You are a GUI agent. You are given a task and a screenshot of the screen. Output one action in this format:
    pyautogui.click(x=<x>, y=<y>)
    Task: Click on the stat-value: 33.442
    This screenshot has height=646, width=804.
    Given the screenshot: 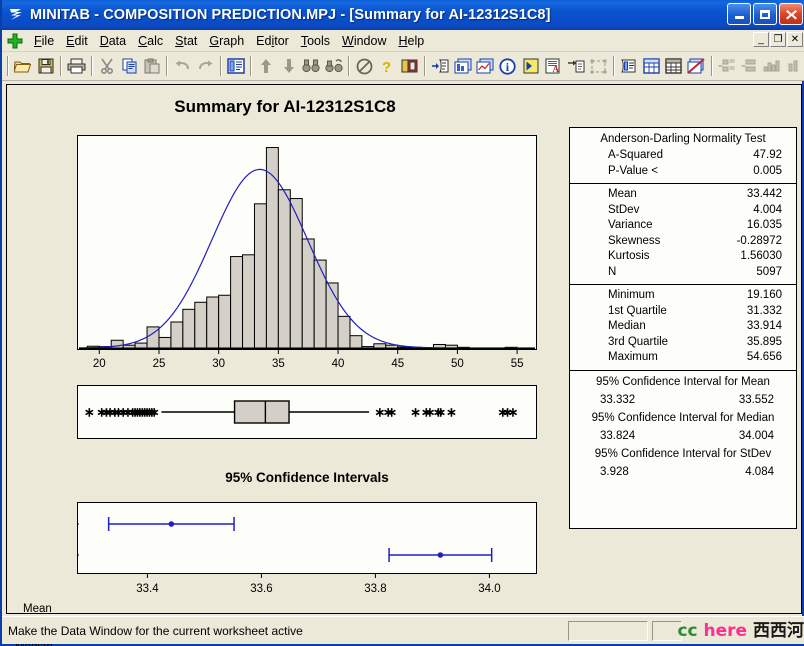 What is the action you would take?
    pyautogui.click(x=764, y=194)
    